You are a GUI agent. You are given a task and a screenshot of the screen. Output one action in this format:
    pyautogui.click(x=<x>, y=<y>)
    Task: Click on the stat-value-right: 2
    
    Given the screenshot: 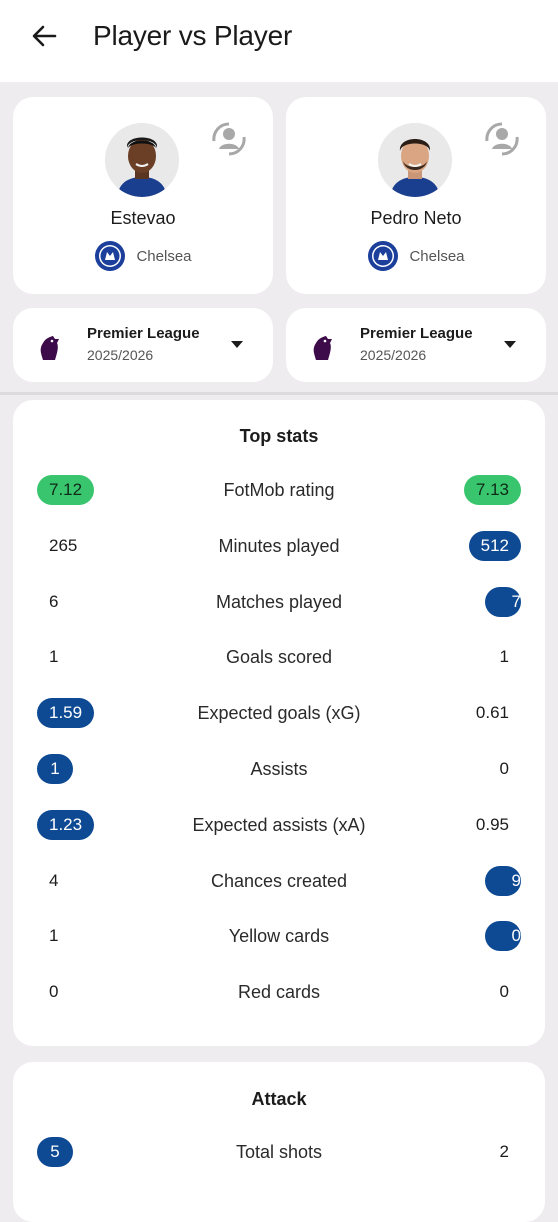 What is the action you would take?
    pyautogui.click(x=504, y=1151)
    